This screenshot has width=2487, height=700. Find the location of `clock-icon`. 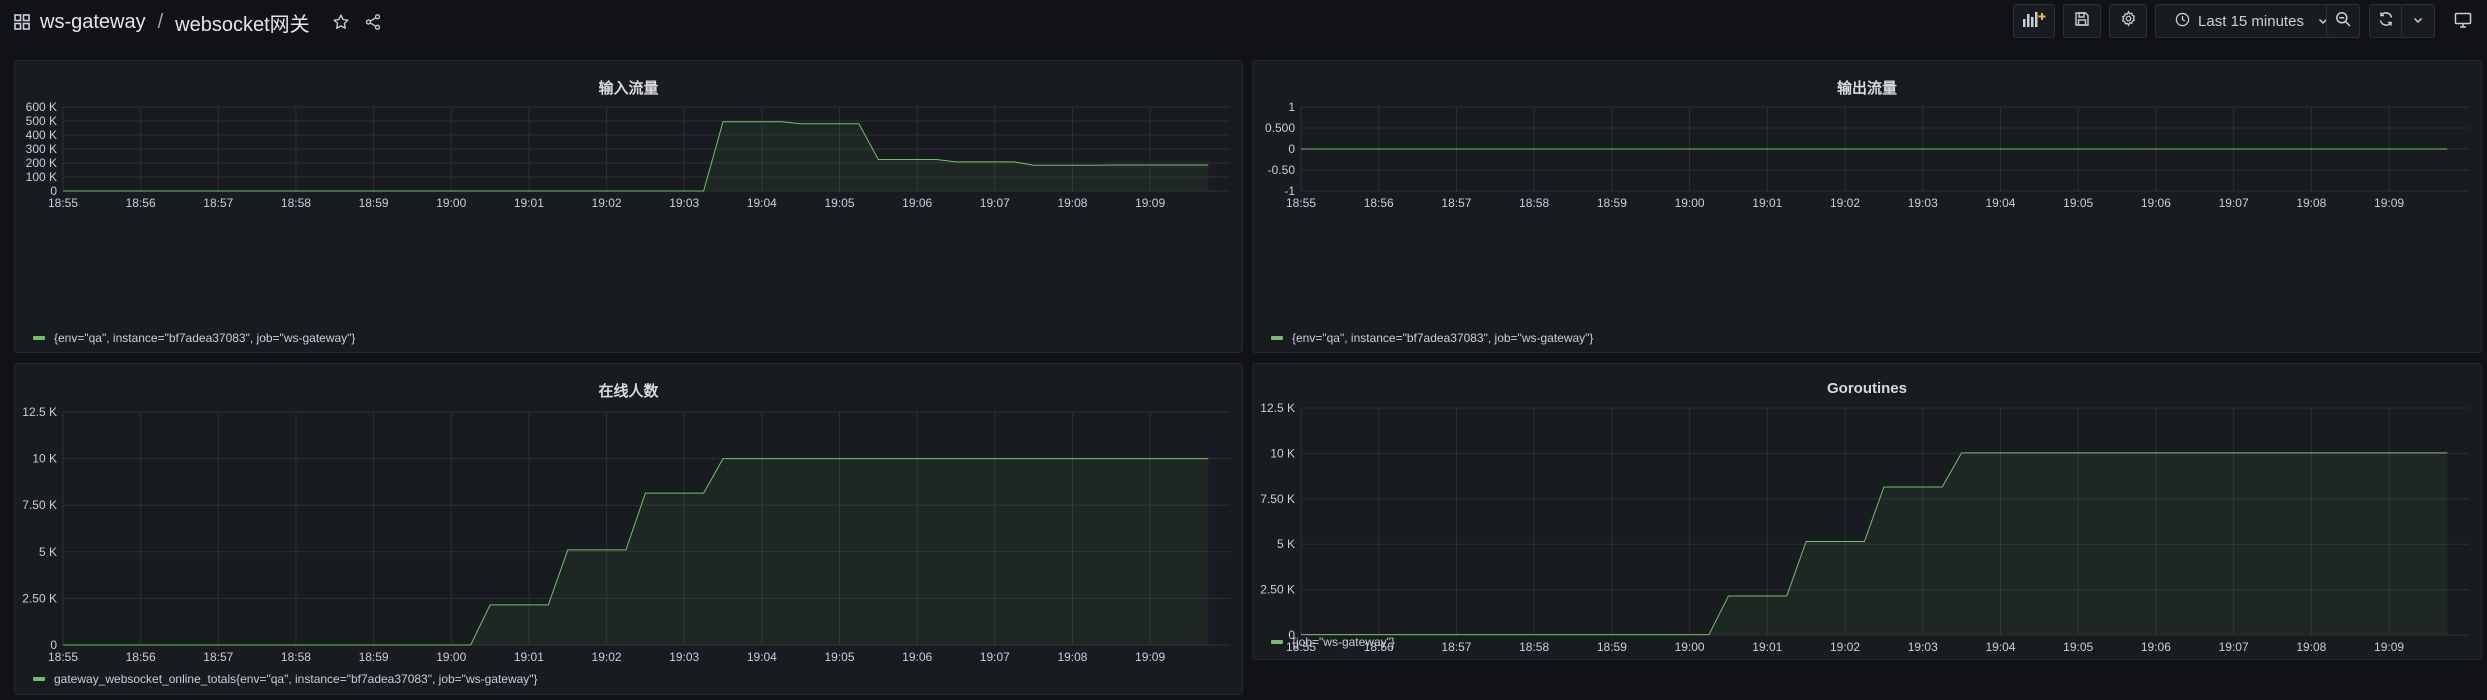

clock-icon is located at coordinates (2182, 21).